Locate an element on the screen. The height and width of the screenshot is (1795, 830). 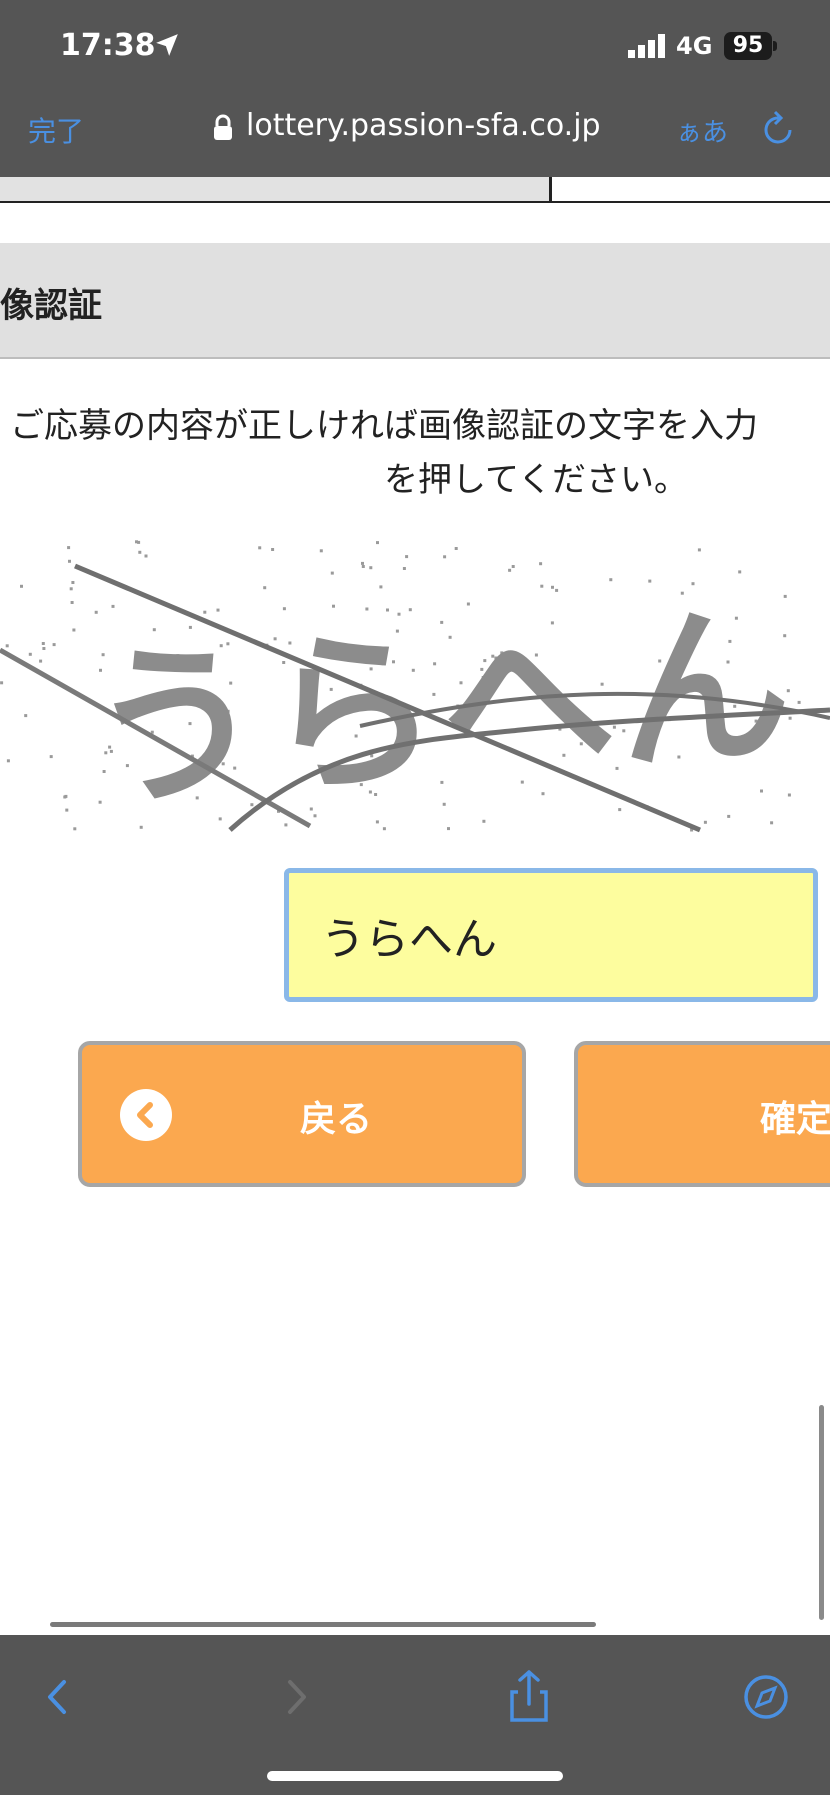
done-button: 完了 is located at coordinates (56, 130).